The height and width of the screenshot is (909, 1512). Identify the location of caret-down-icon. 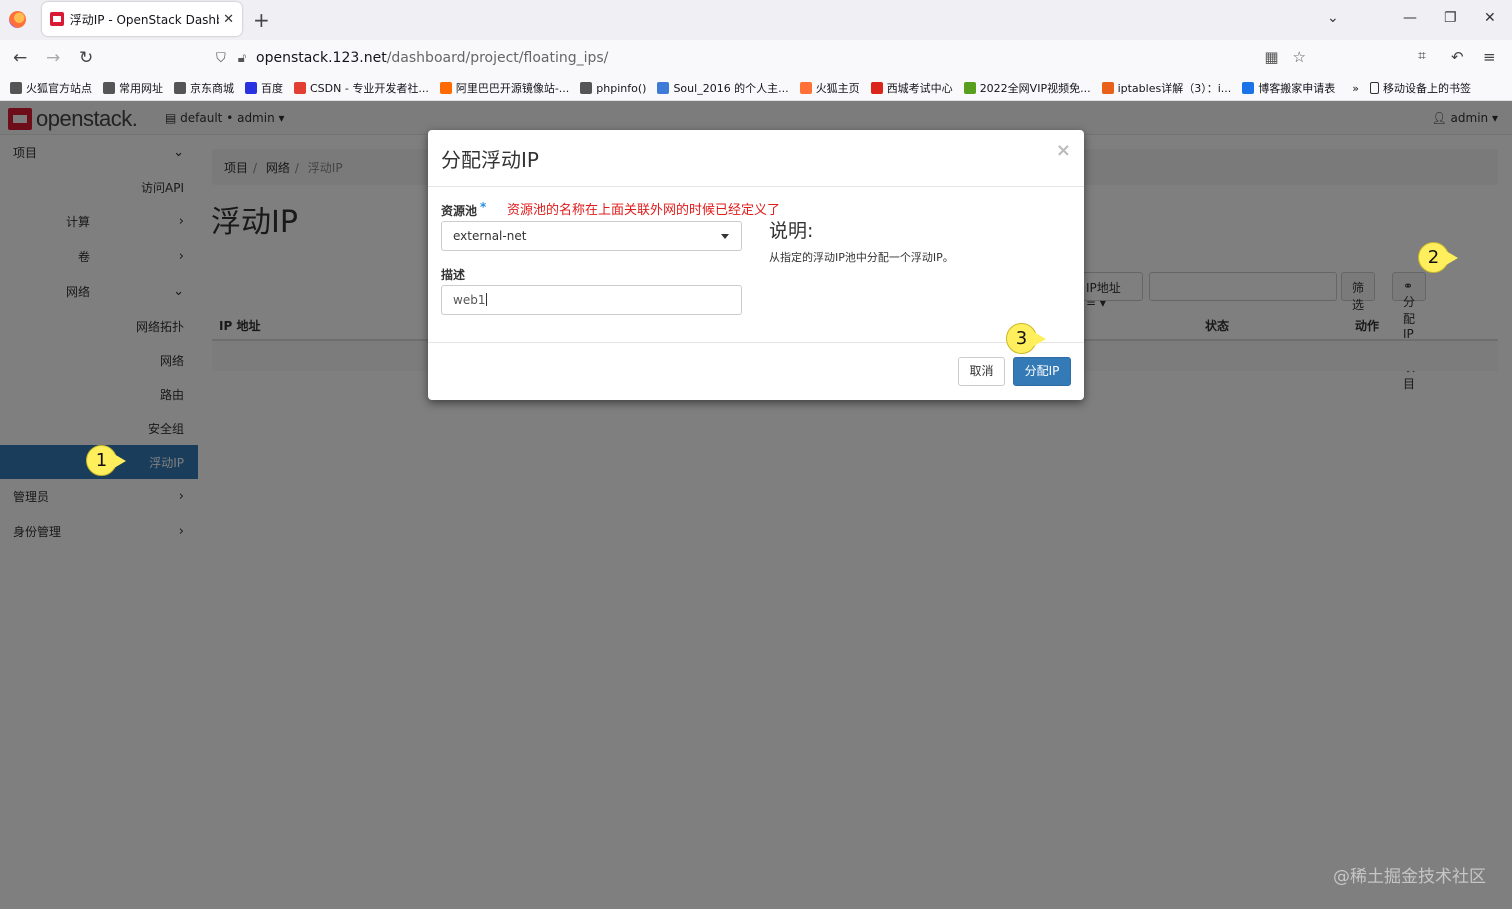
(725, 236).